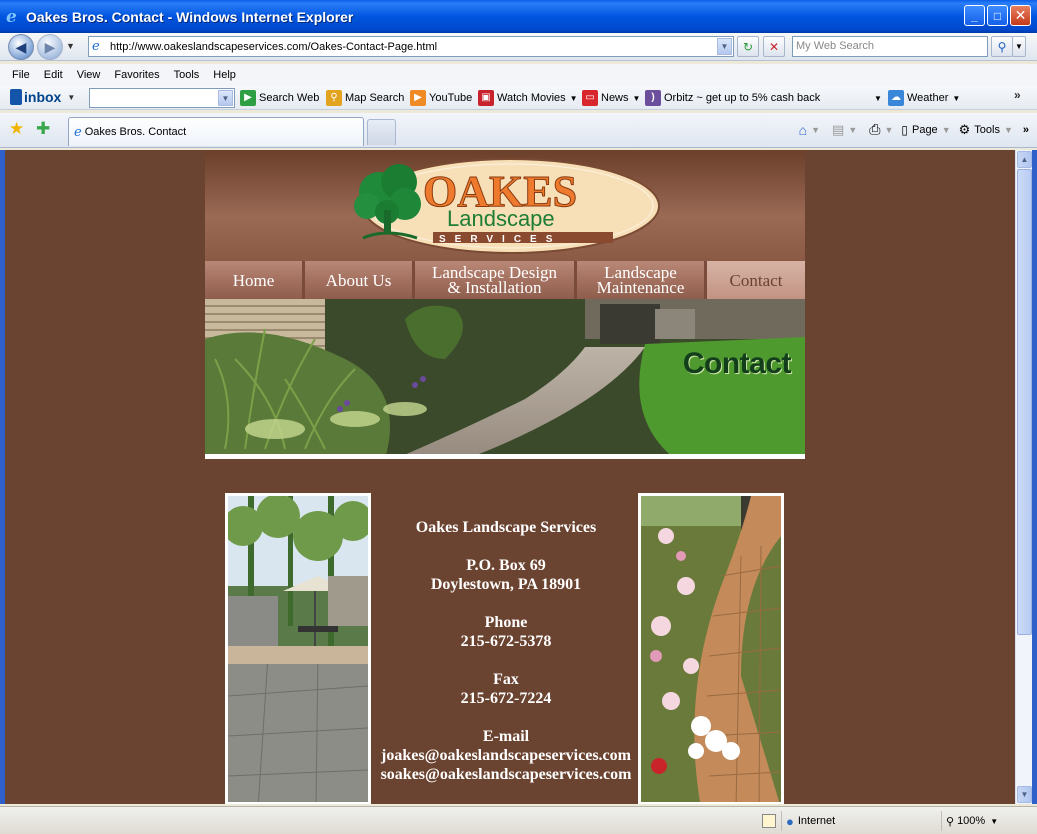  What do you see at coordinates (946, 130) in the screenshot?
I see `page-dropdown-icon: ▼` at bounding box center [946, 130].